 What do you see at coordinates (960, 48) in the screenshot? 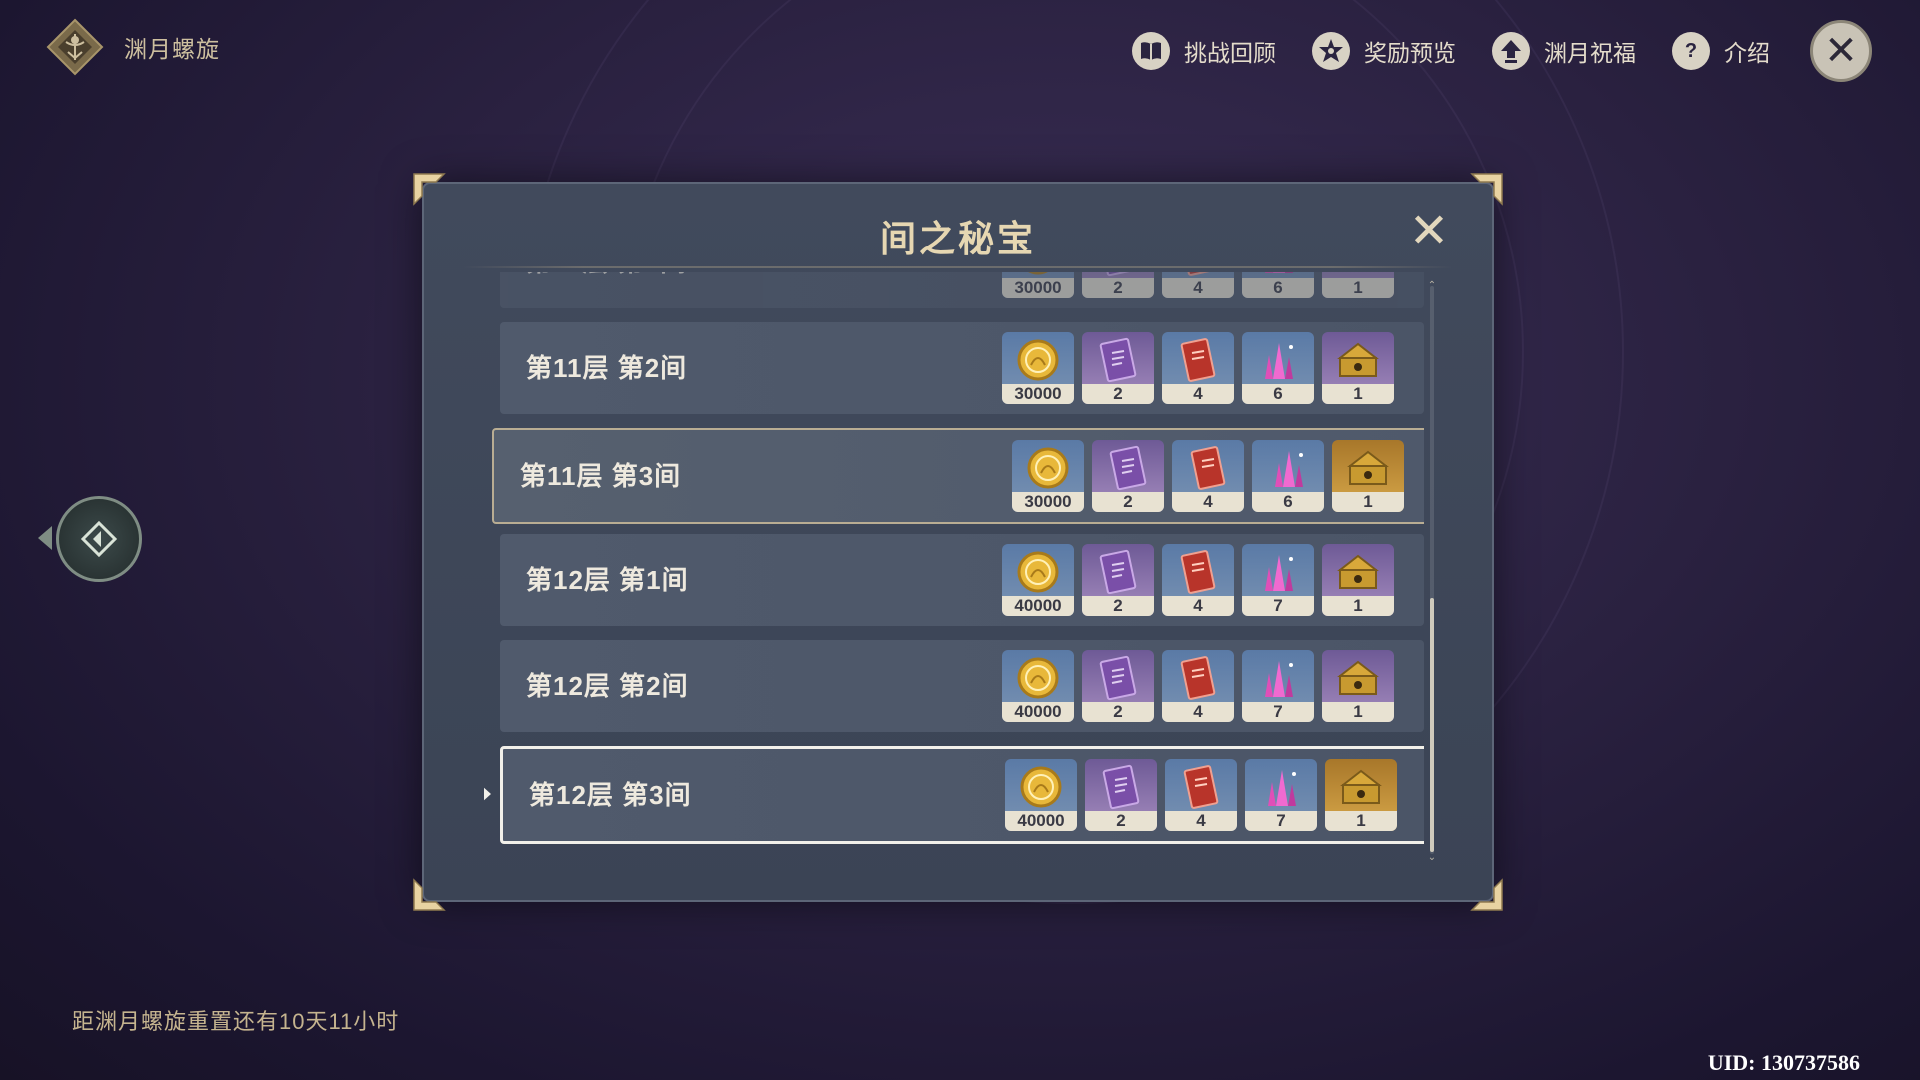
I see `top-bar: 渊月螺旋 挑战回顾 奖励预览 渊月祝福 ? 介绍 ✕` at bounding box center [960, 48].